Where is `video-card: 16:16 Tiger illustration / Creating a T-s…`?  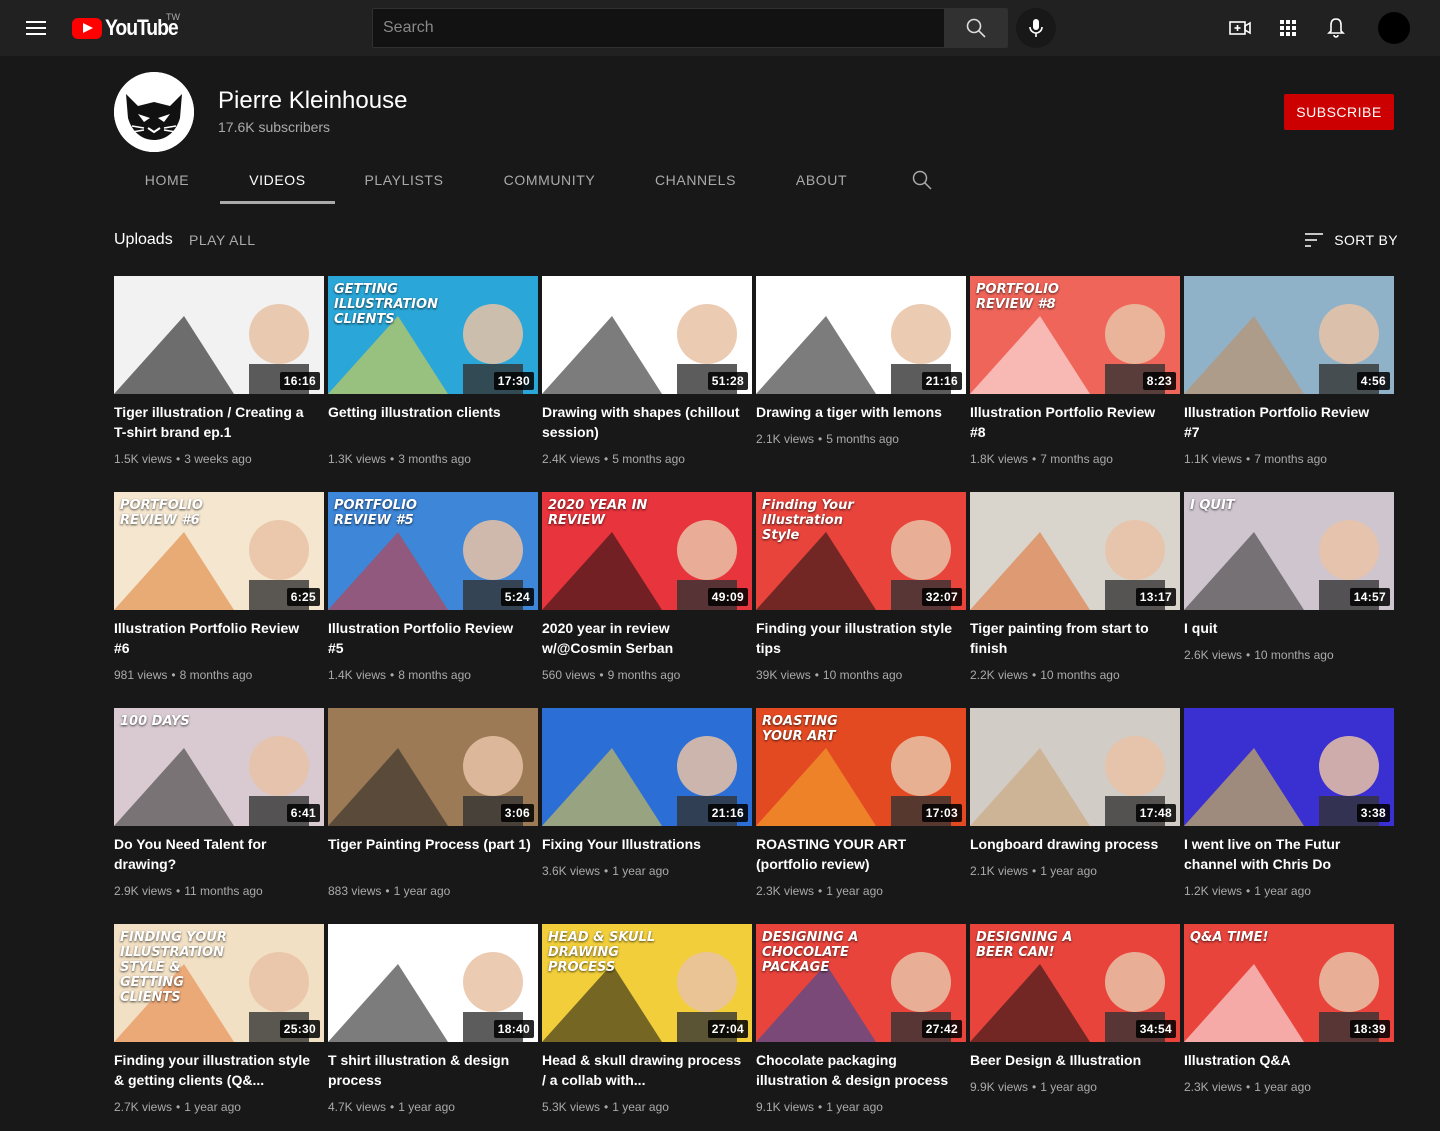 video-card: 16:16 Tiger illustration / Creating a T-s… is located at coordinates (219, 376).